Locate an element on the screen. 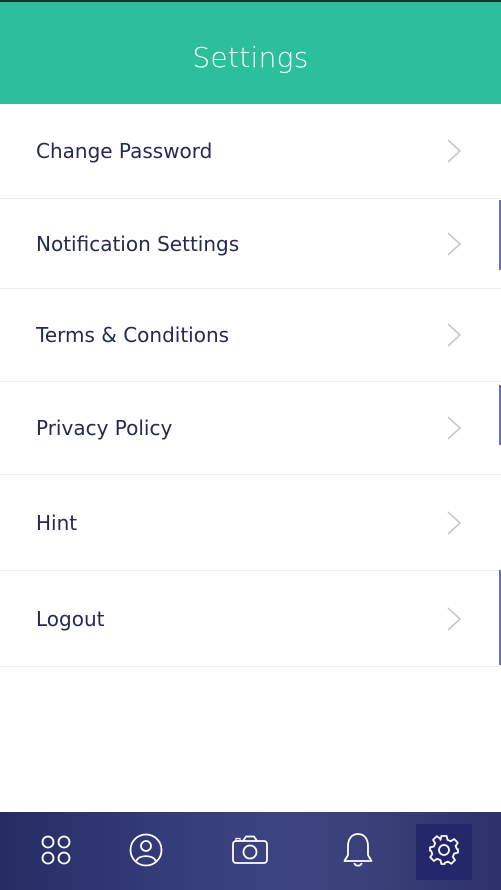 This screenshot has height=890, width=501. settings-item-notification-settings: Notification Settings is located at coordinates (250, 244).